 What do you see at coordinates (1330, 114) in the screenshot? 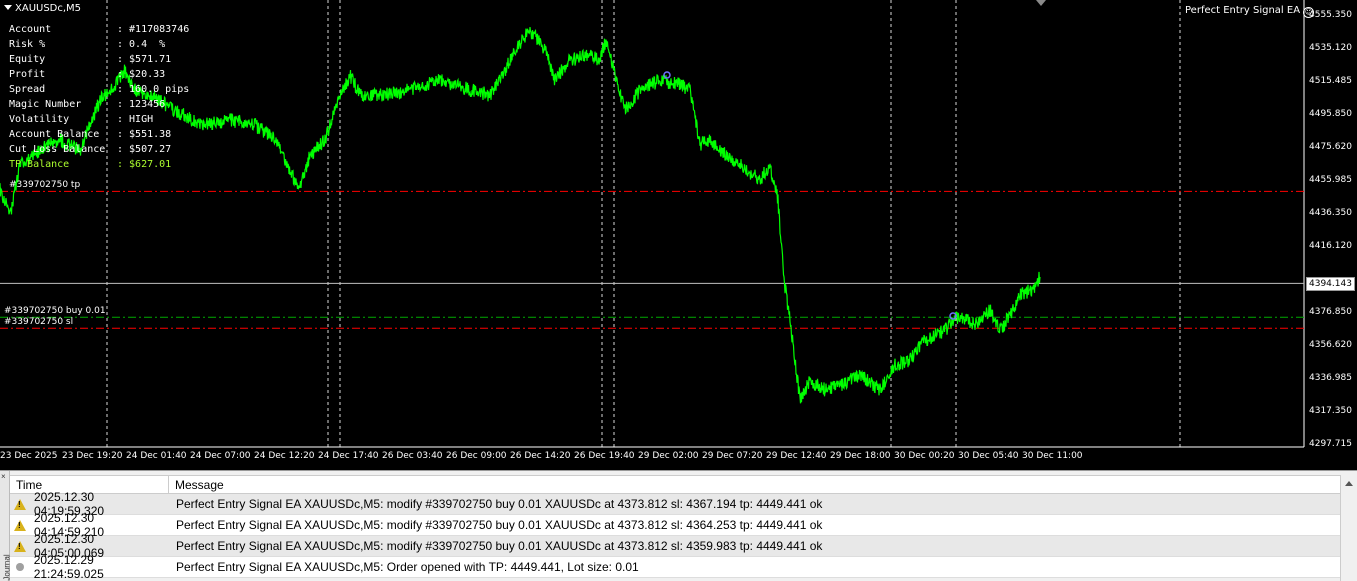
I see `price-tick-label: 4495.850` at bounding box center [1330, 114].